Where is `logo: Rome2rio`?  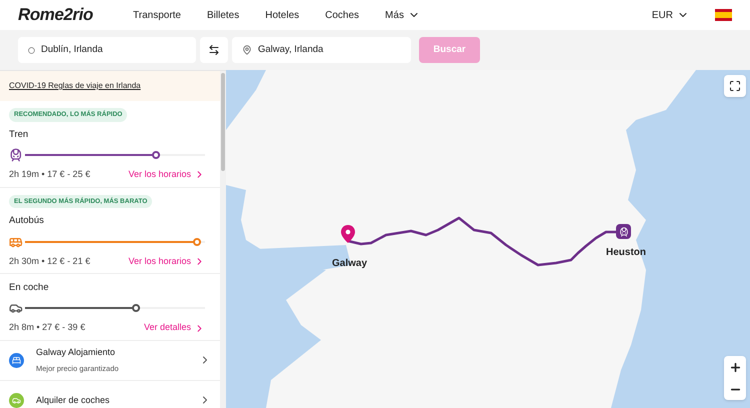
logo: Rome2rio is located at coordinates (75, 15).